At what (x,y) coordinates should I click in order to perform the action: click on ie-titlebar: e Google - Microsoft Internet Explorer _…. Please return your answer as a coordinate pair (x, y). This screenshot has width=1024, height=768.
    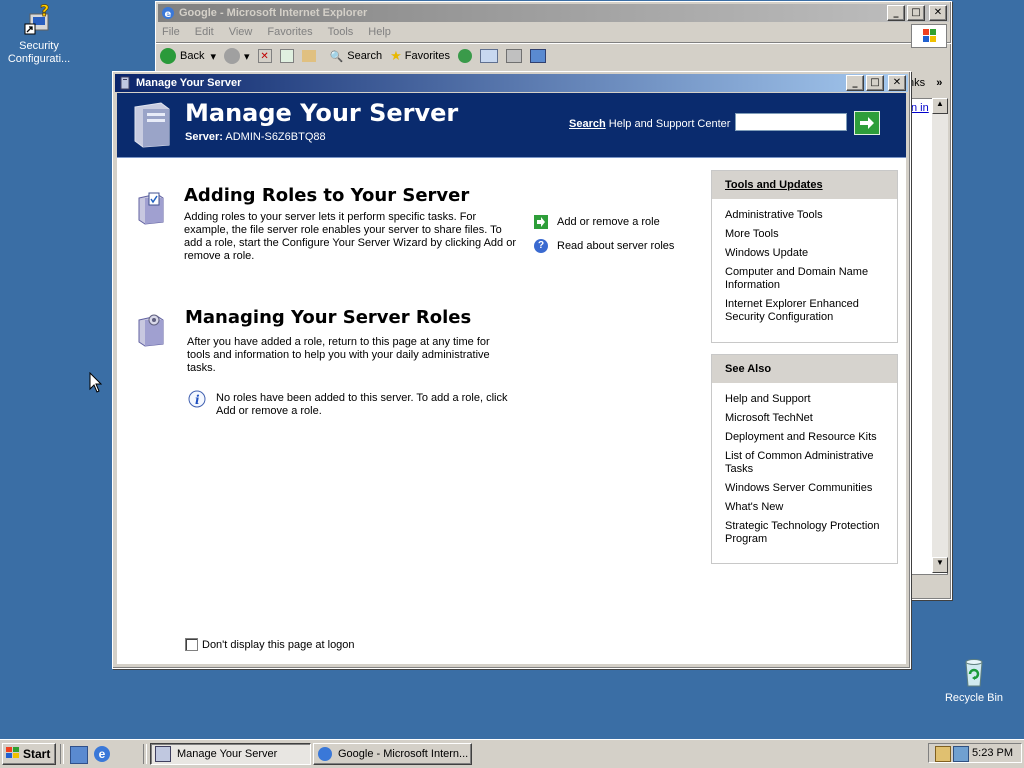
    Looking at the image, I should click on (553, 13).